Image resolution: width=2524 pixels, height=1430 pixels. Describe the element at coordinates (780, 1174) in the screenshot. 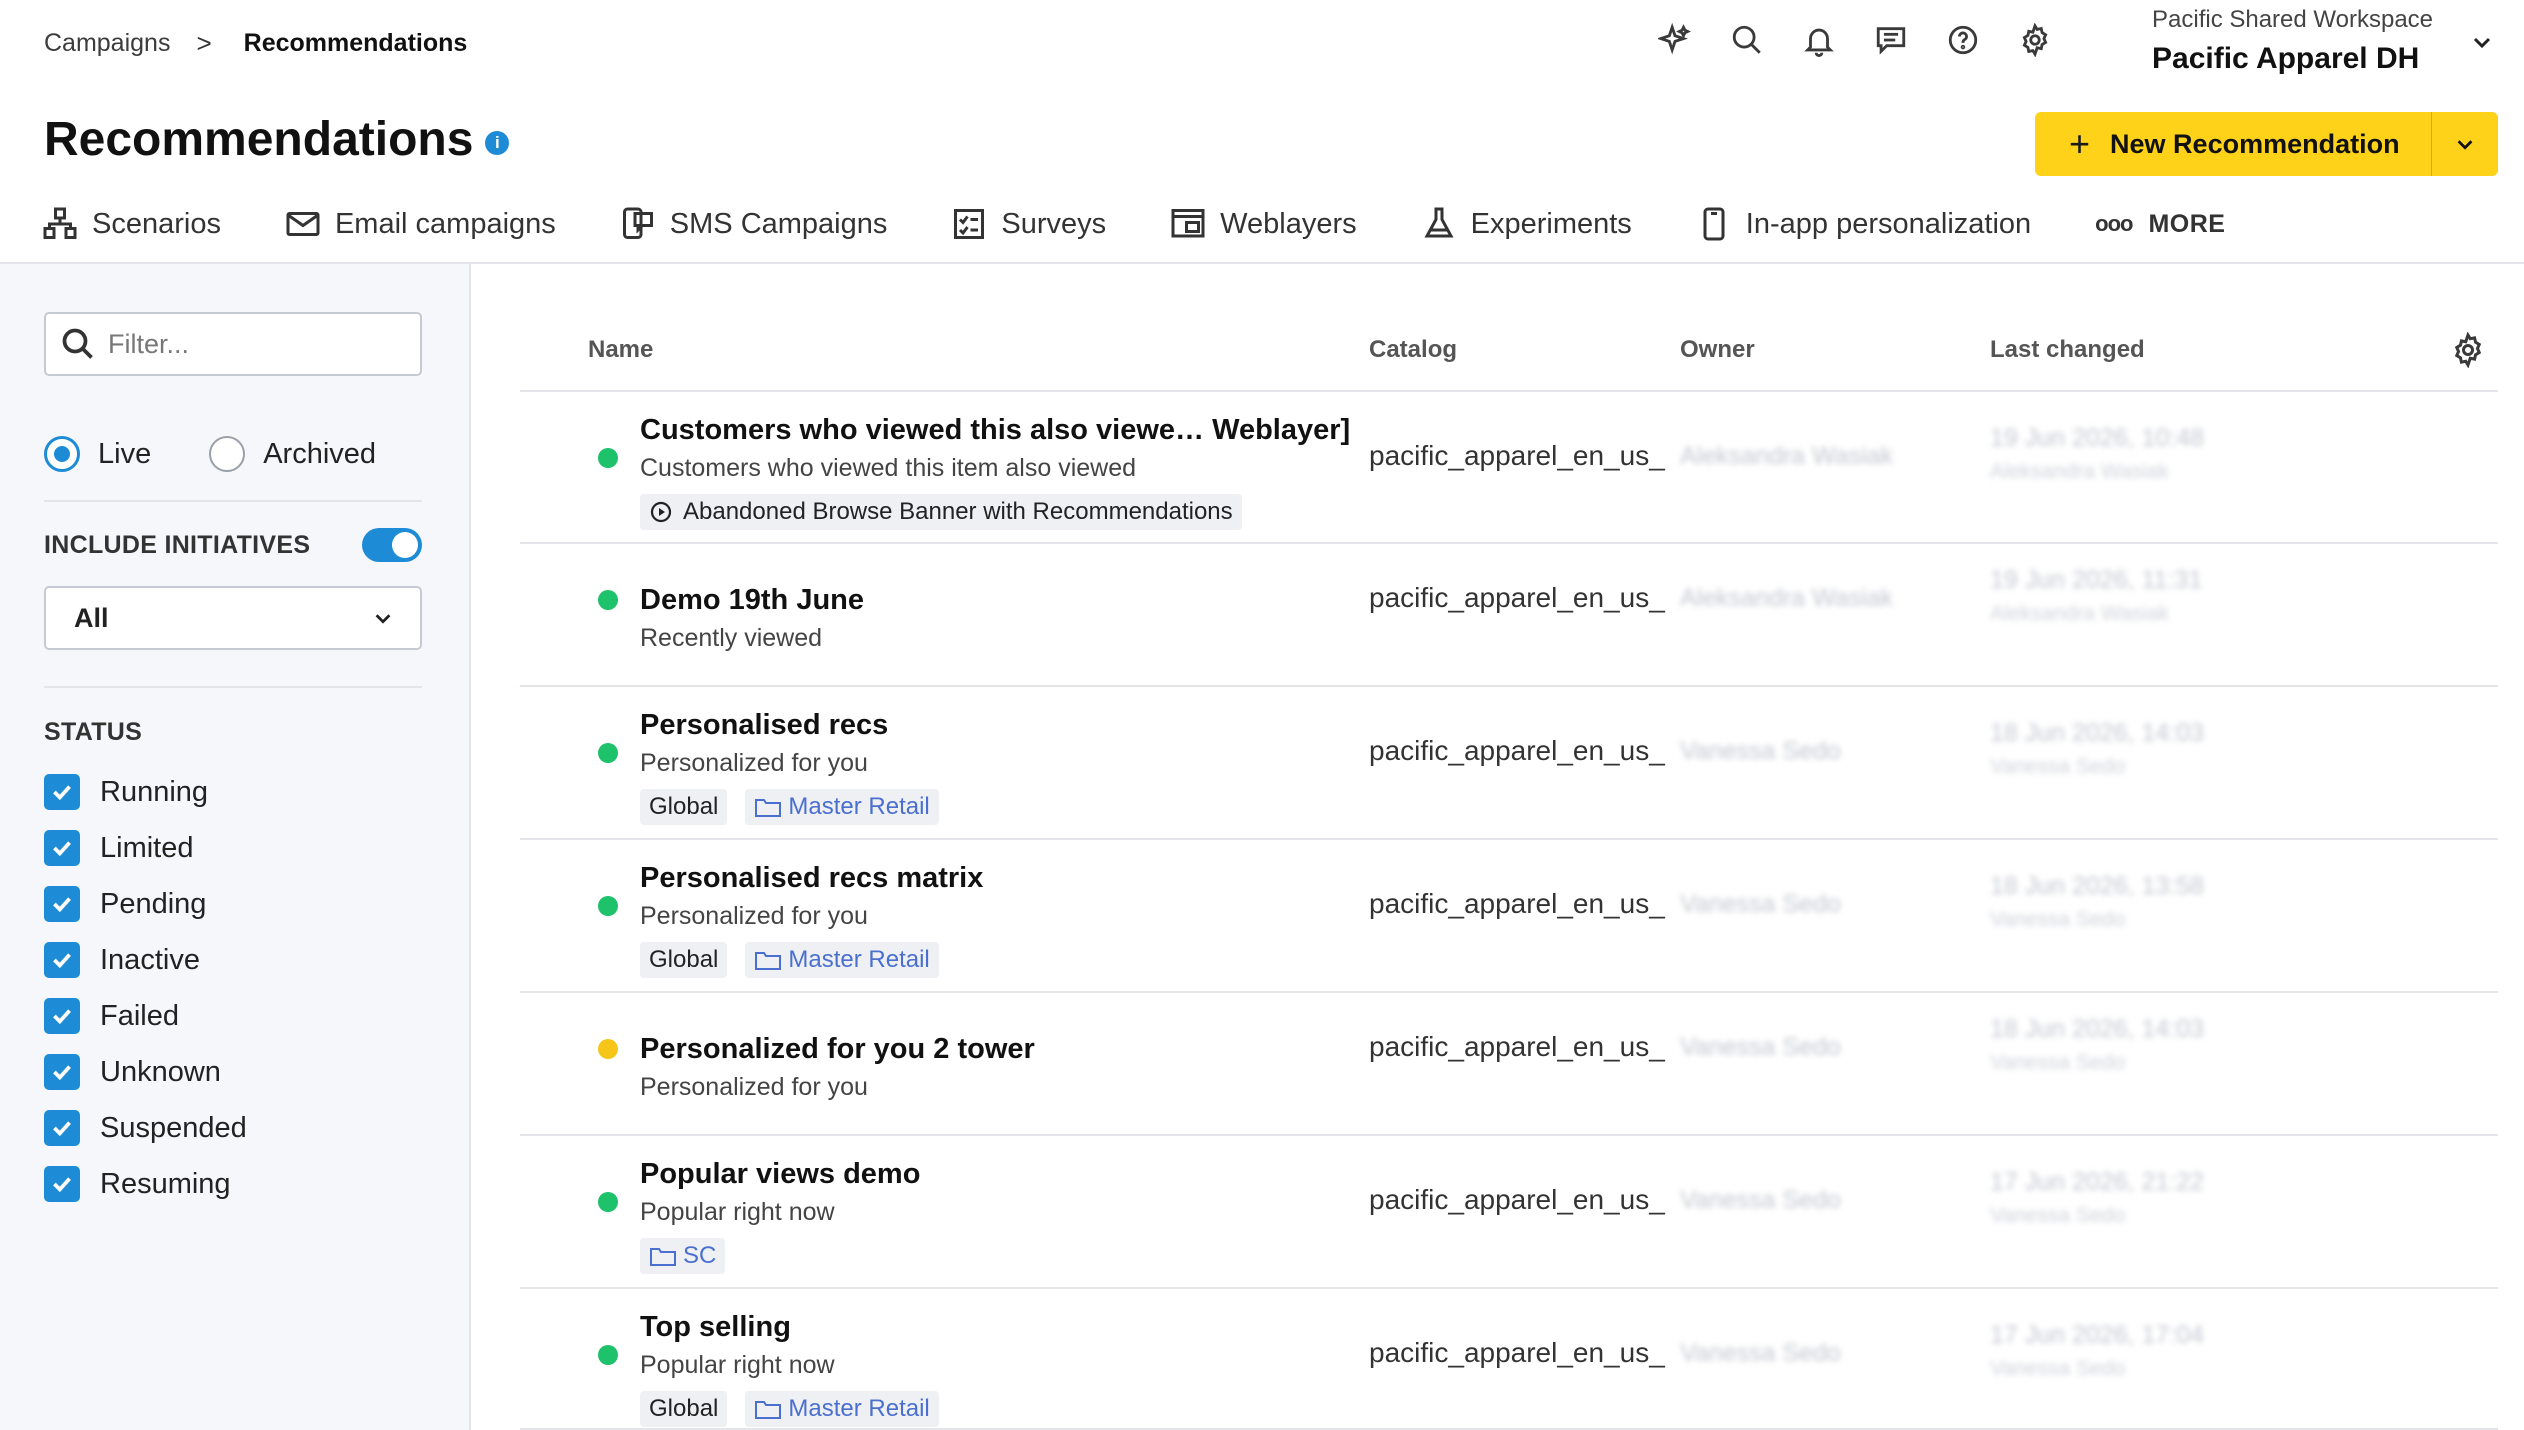

I see `recommendation-name: Popular views demo` at that location.